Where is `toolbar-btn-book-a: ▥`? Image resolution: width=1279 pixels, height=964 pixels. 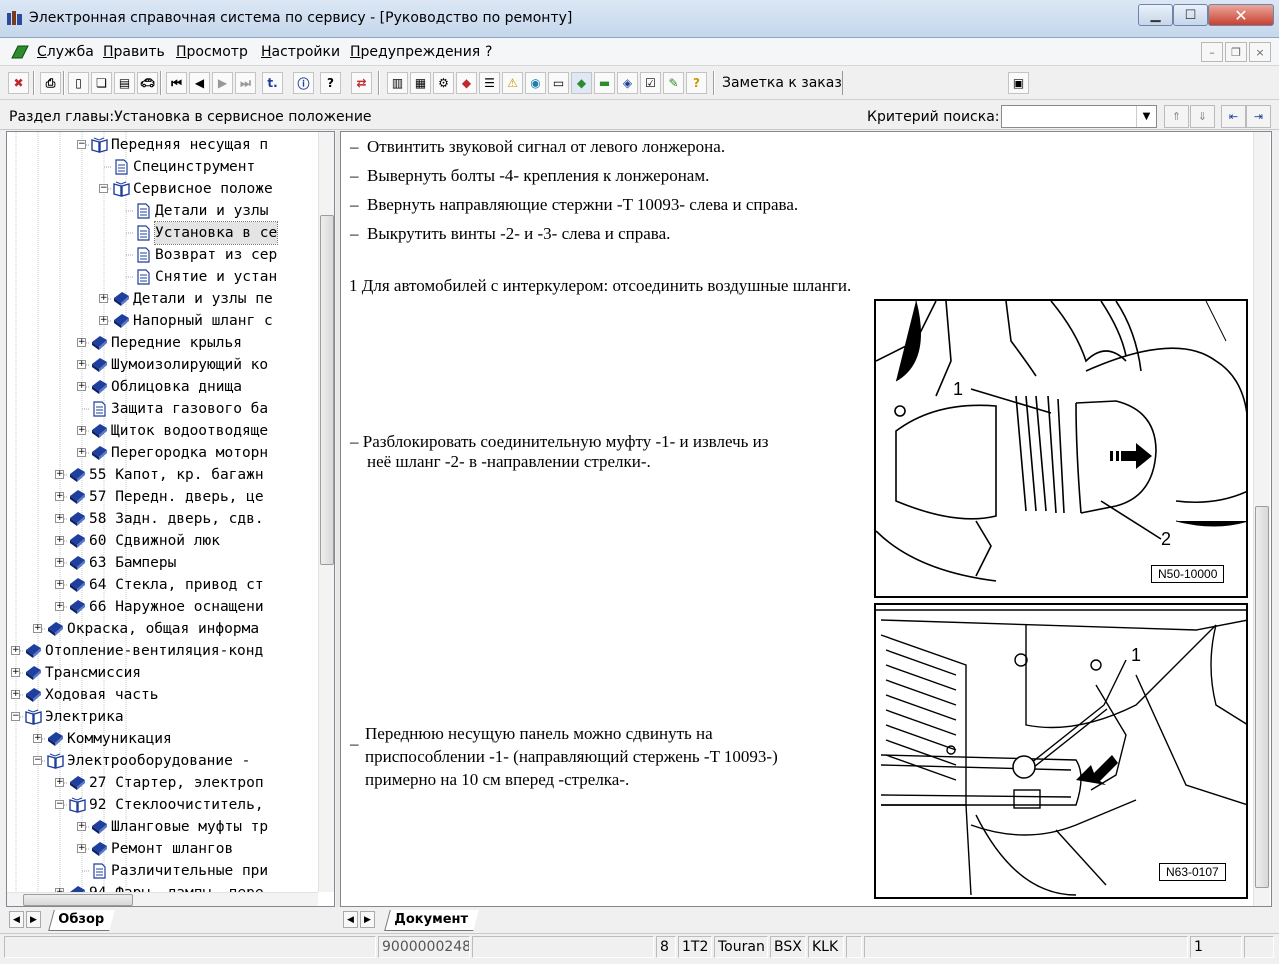 toolbar-btn-book-a: ▥ is located at coordinates (397, 83).